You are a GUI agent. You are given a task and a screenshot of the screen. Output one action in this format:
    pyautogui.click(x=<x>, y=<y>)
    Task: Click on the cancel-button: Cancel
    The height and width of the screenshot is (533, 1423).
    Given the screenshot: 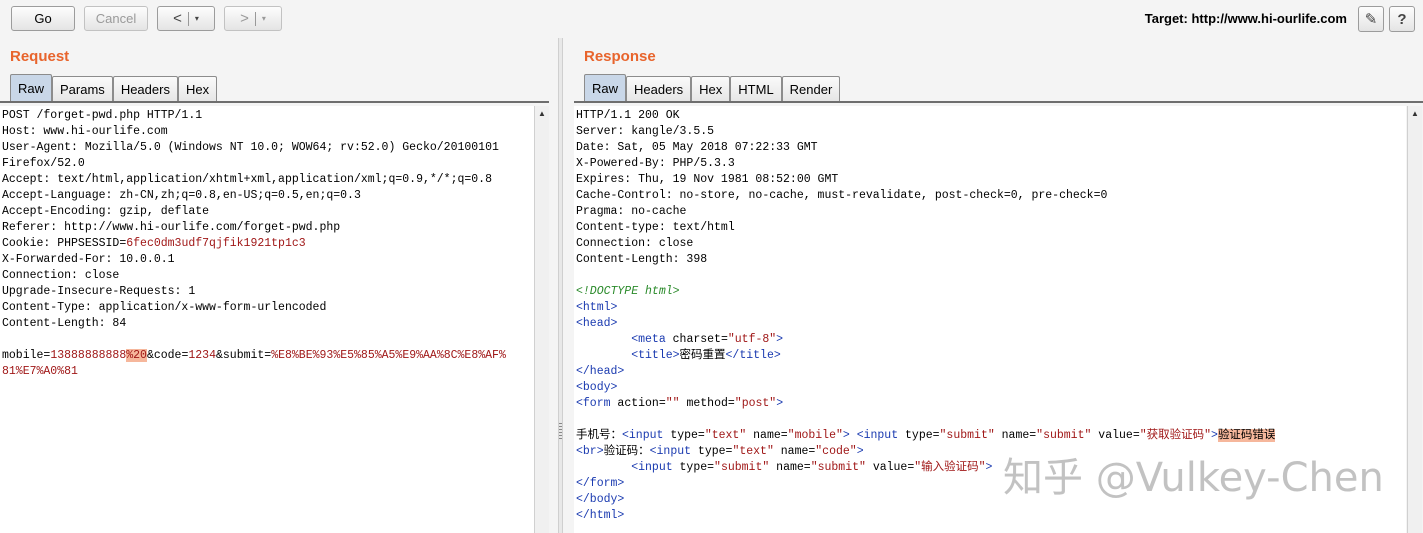 What is the action you would take?
    pyautogui.click(x=116, y=18)
    